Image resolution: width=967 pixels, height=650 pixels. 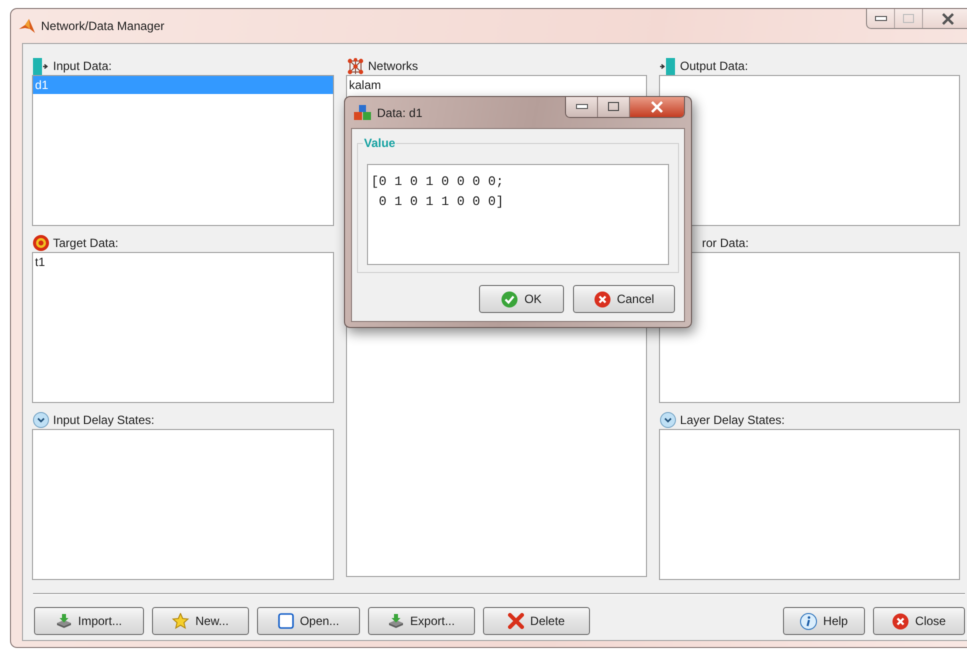 I want to click on panel-label: ror Data:, so click(x=725, y=243).